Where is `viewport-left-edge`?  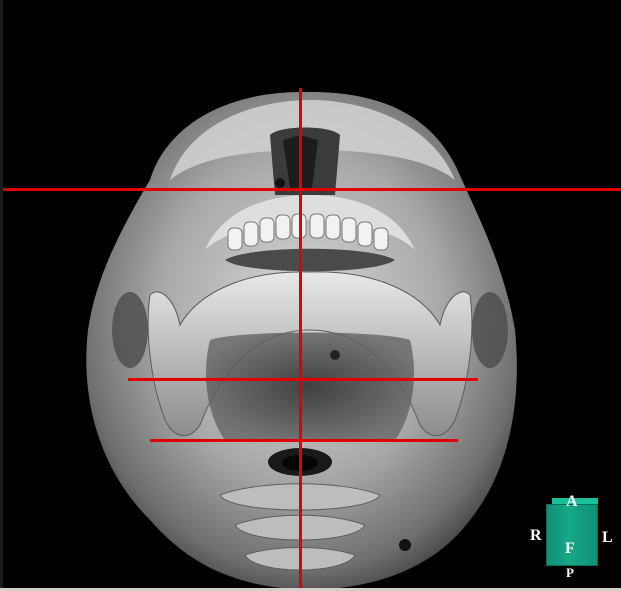 viewport-left-edge is located at coordinates (1, 294).